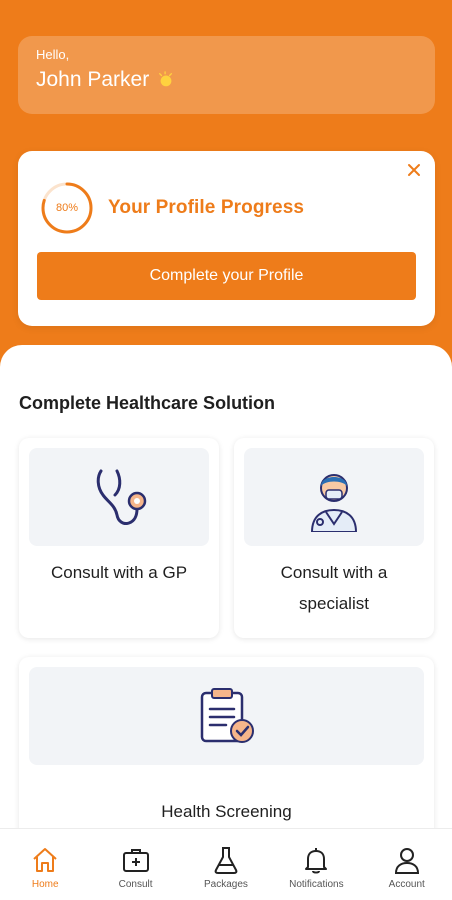 The height and width of the screenshot is (900, 452). Describe the element at coordinates (93, 79) in the screenshot. I see `user-name: John Parker` at that location.